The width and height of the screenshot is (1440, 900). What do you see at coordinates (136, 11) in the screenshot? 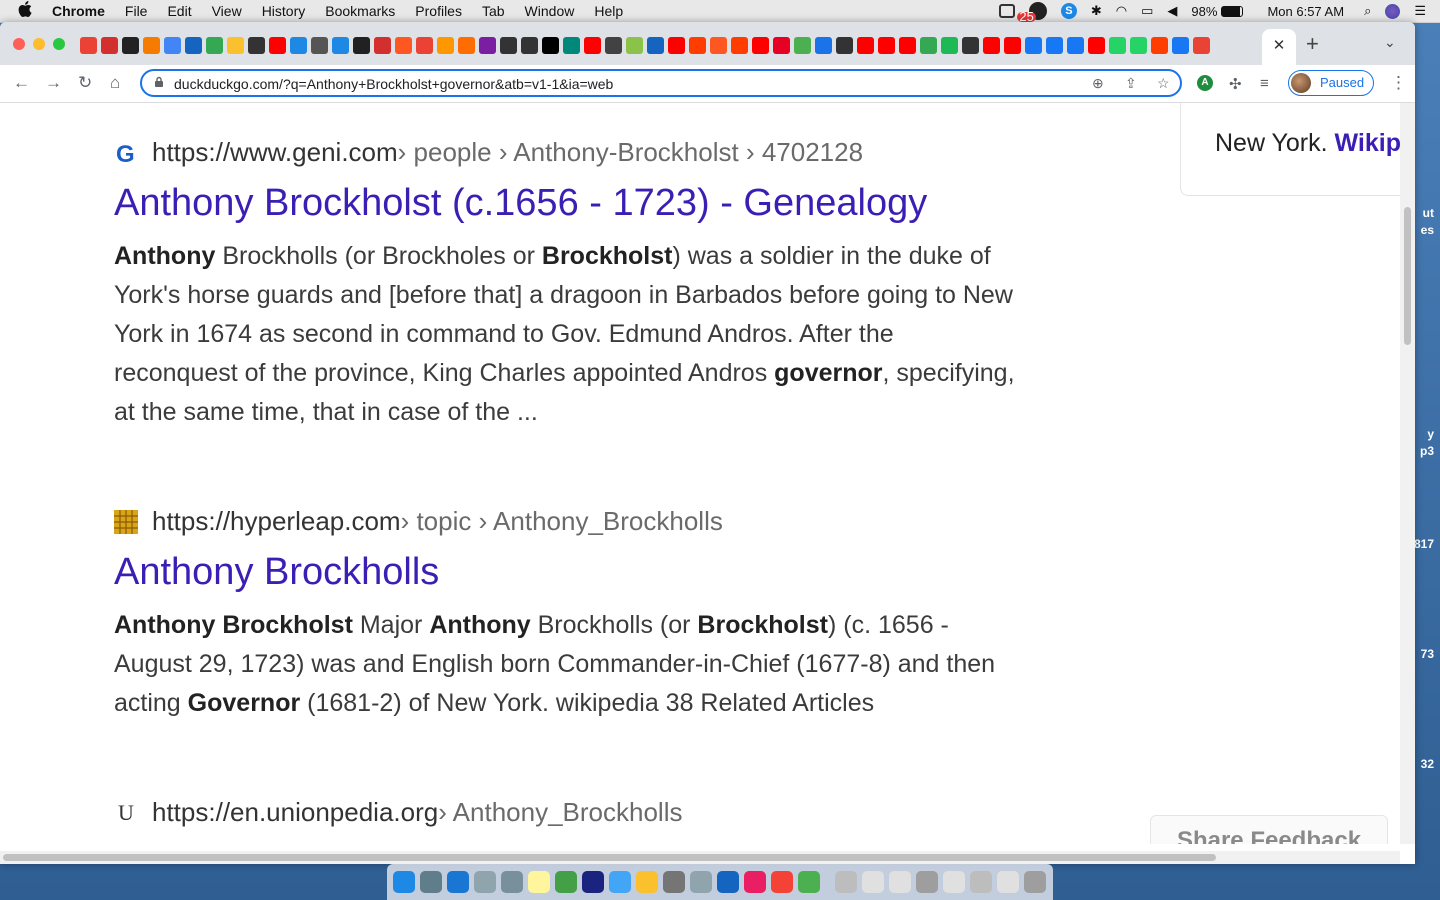
I see `menu-file: File` at bounding box center [136, 11].